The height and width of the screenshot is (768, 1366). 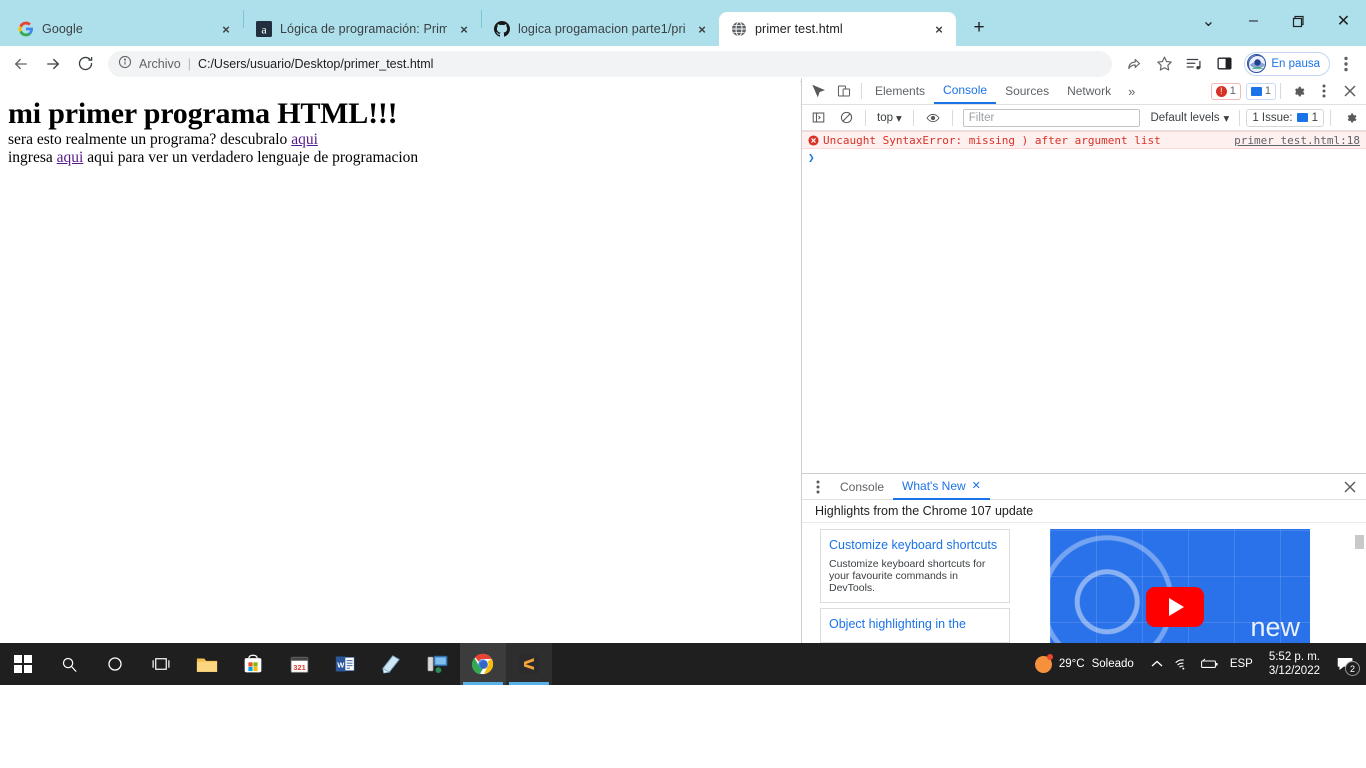 I want to click on word-app: W, so click(x=345, y=664).